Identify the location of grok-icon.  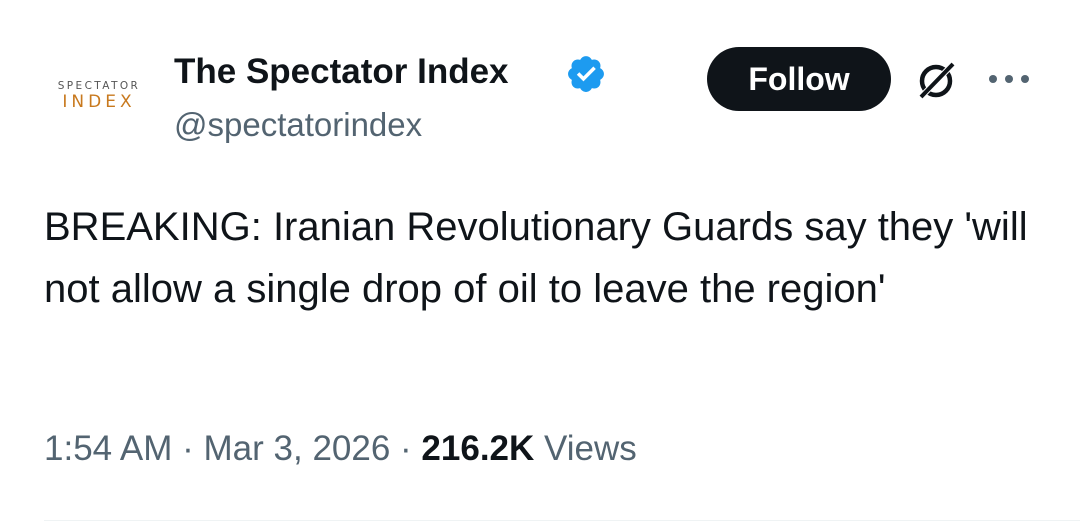
(936, 81).